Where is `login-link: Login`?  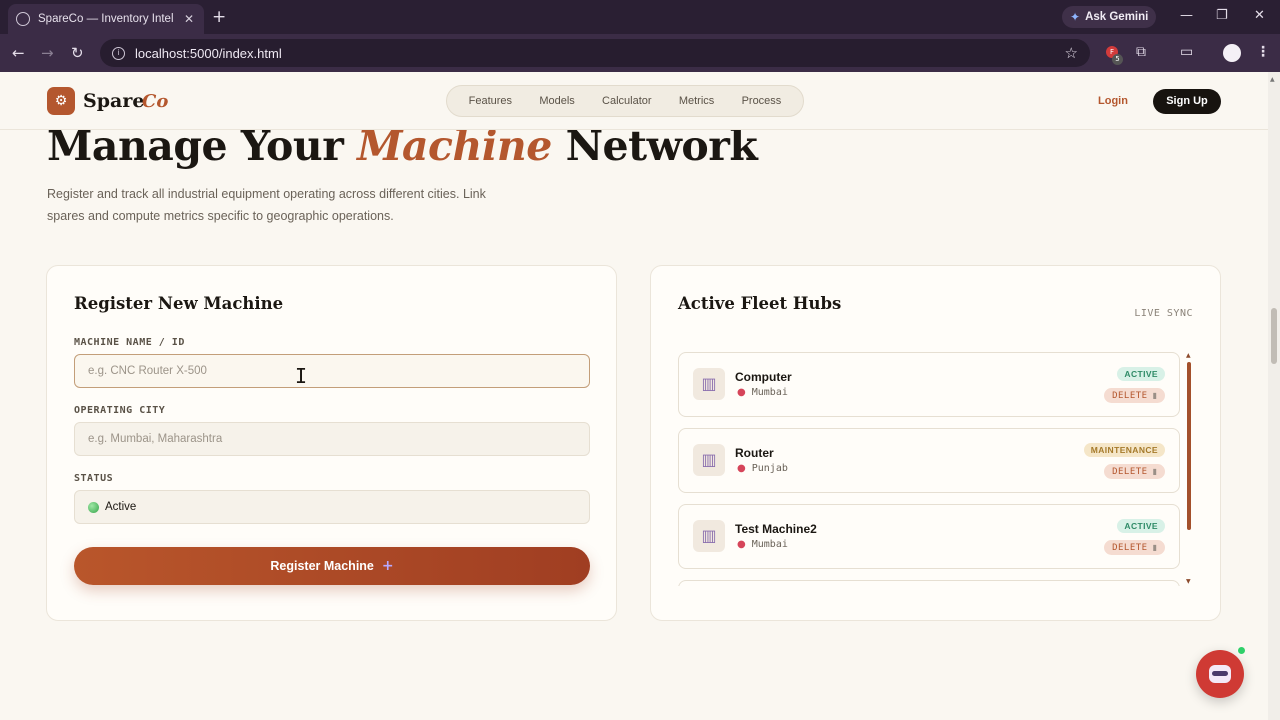
login-link: Login is located at coordinates (1113, 101).